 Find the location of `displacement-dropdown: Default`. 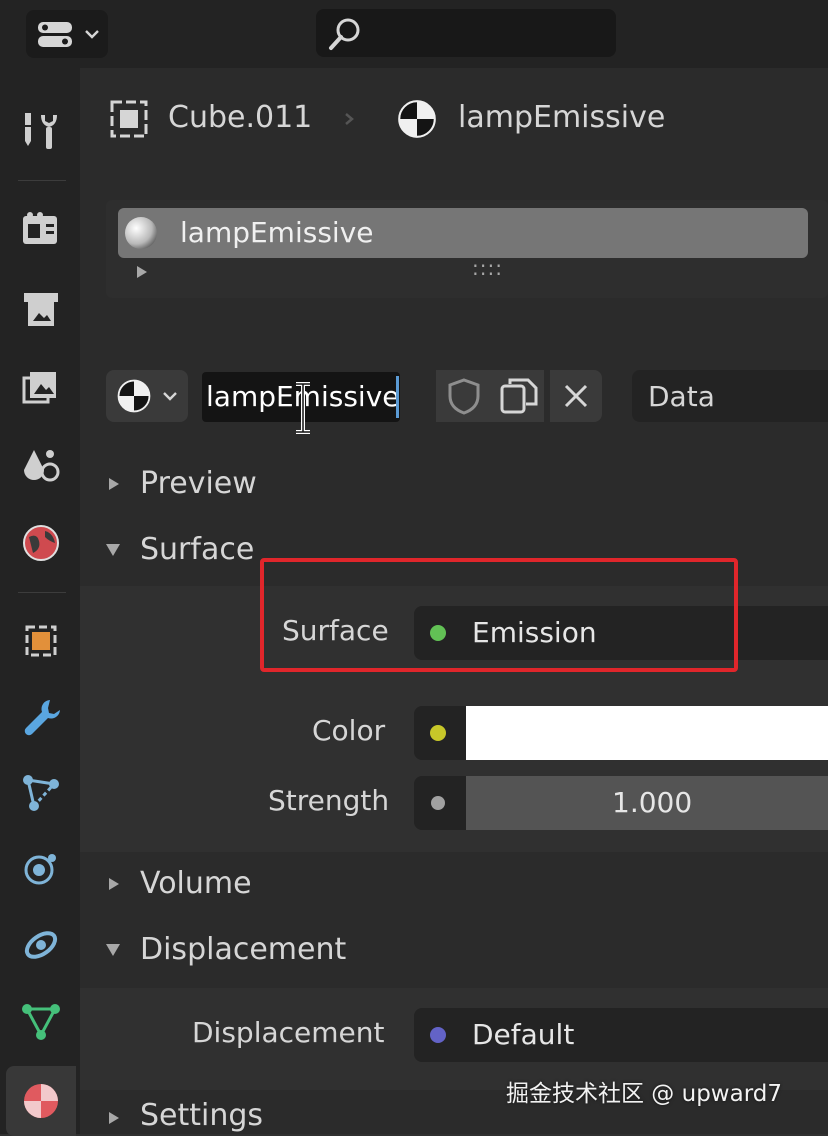

displacement-dropdown: Default is located at coordinates (621, 1035).